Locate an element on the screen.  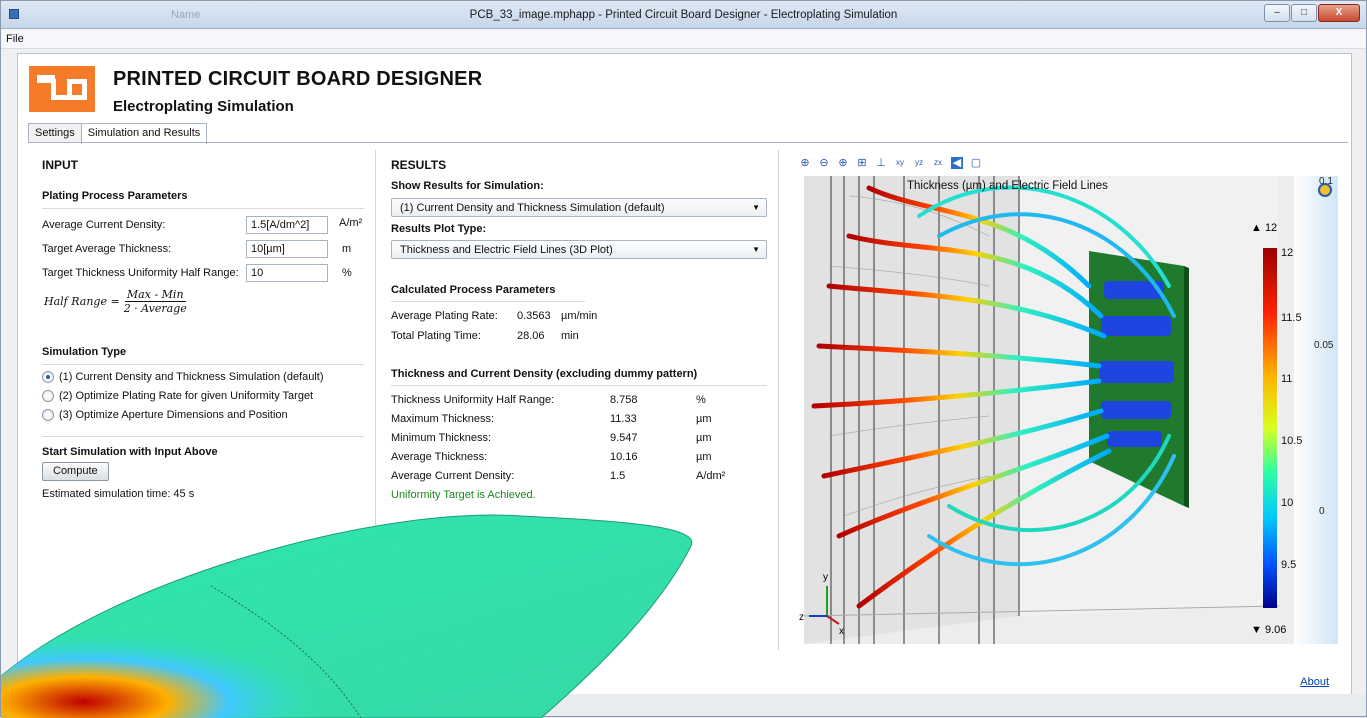
zx-view-icon: zx is located at coordinates (938, 163).